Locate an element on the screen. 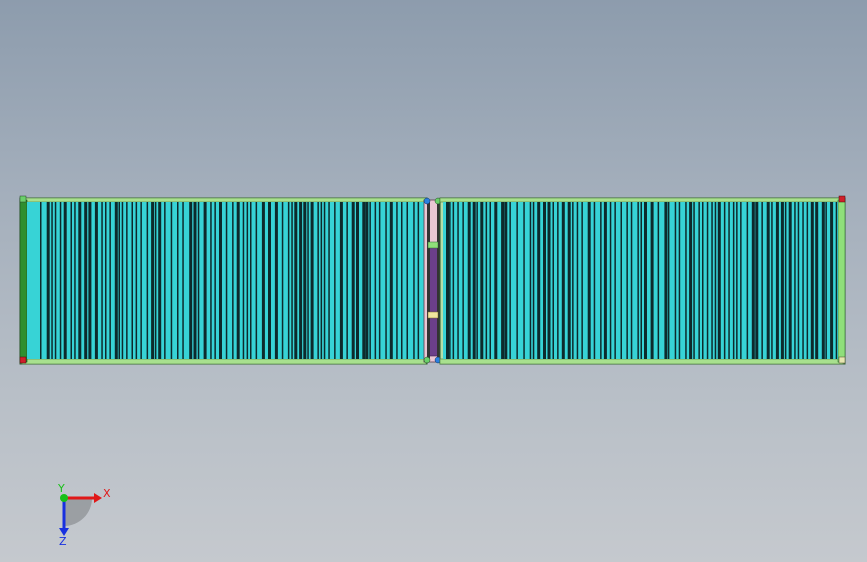 Image resolution: width=867 pixels, height=562 pixels. left-conveyor-section is located at coordinates (223, 280).